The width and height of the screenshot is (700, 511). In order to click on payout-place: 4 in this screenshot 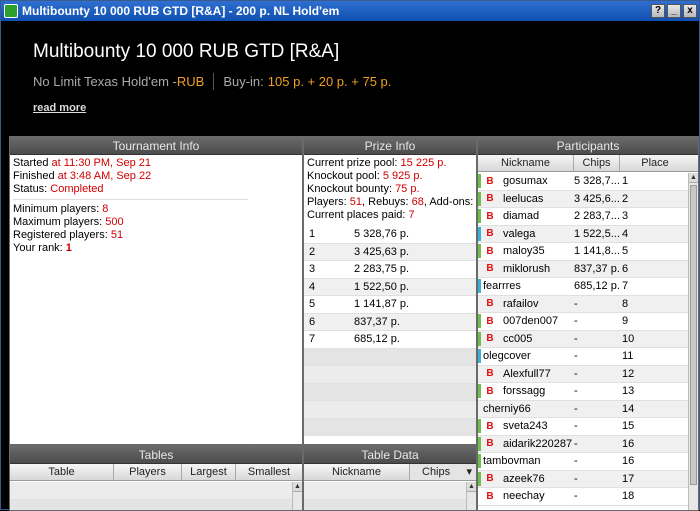, I will do `click(329, 287)`.